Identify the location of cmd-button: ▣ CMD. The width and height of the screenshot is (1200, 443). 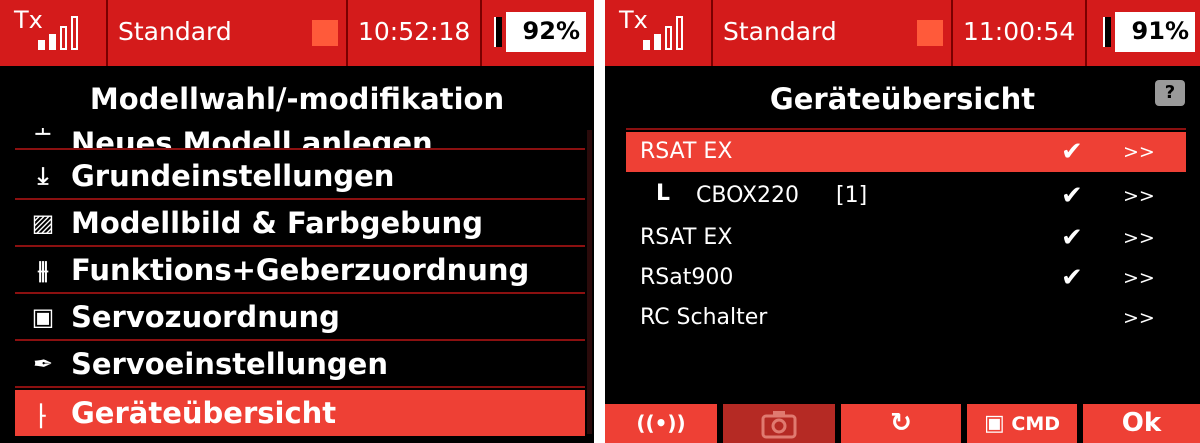
(1022, 423).